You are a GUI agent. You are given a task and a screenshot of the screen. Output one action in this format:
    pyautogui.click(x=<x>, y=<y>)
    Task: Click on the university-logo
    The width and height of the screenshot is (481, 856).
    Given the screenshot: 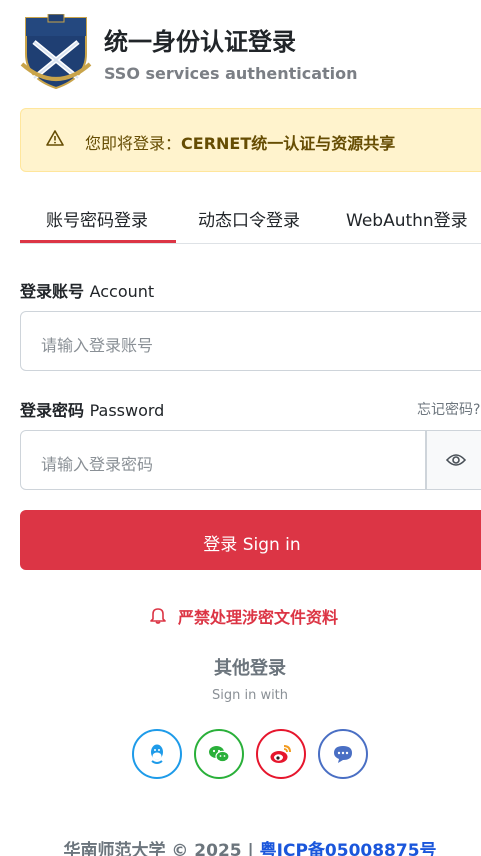 What is the action you would take?
    pyautogui.click(x=56, y=51)
    